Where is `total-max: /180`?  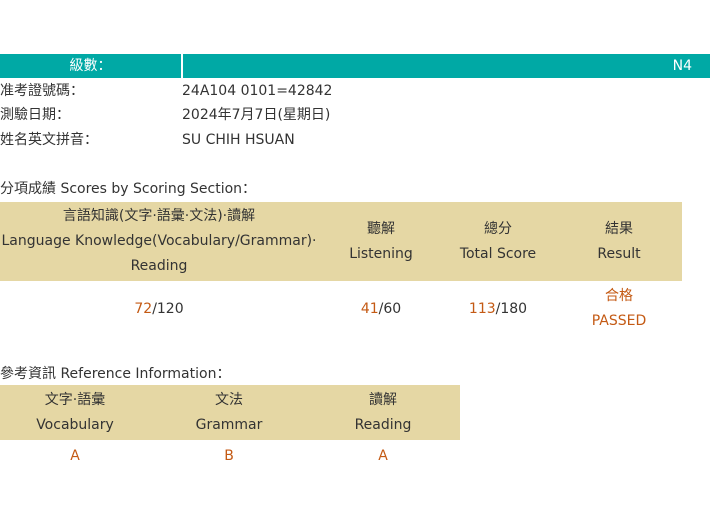
total-max: /180 is located at coordinates (511, 309).